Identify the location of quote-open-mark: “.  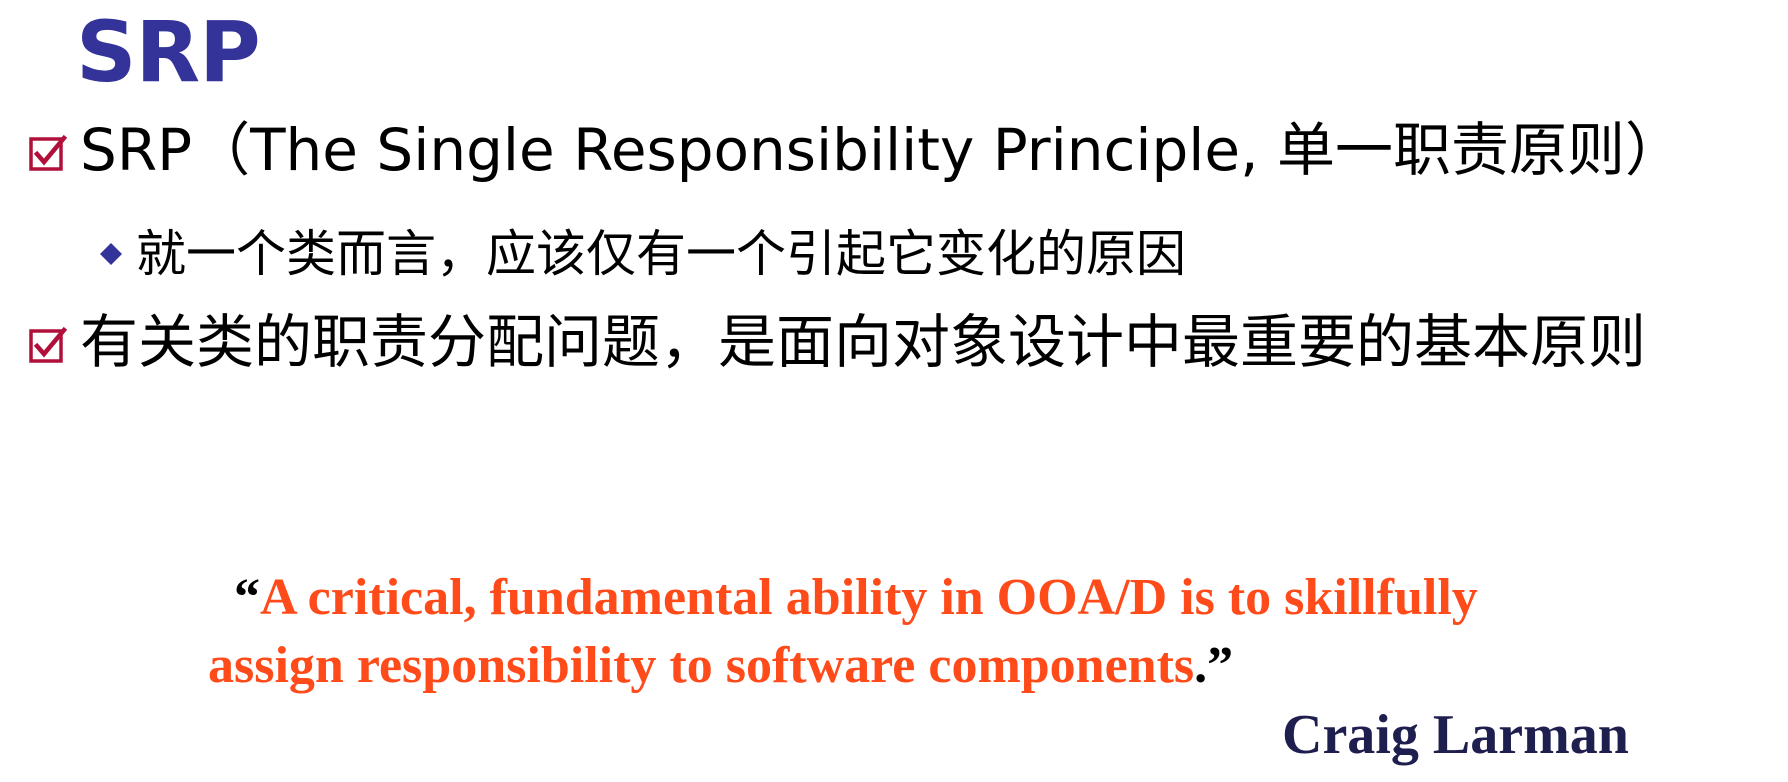
(247, 597).